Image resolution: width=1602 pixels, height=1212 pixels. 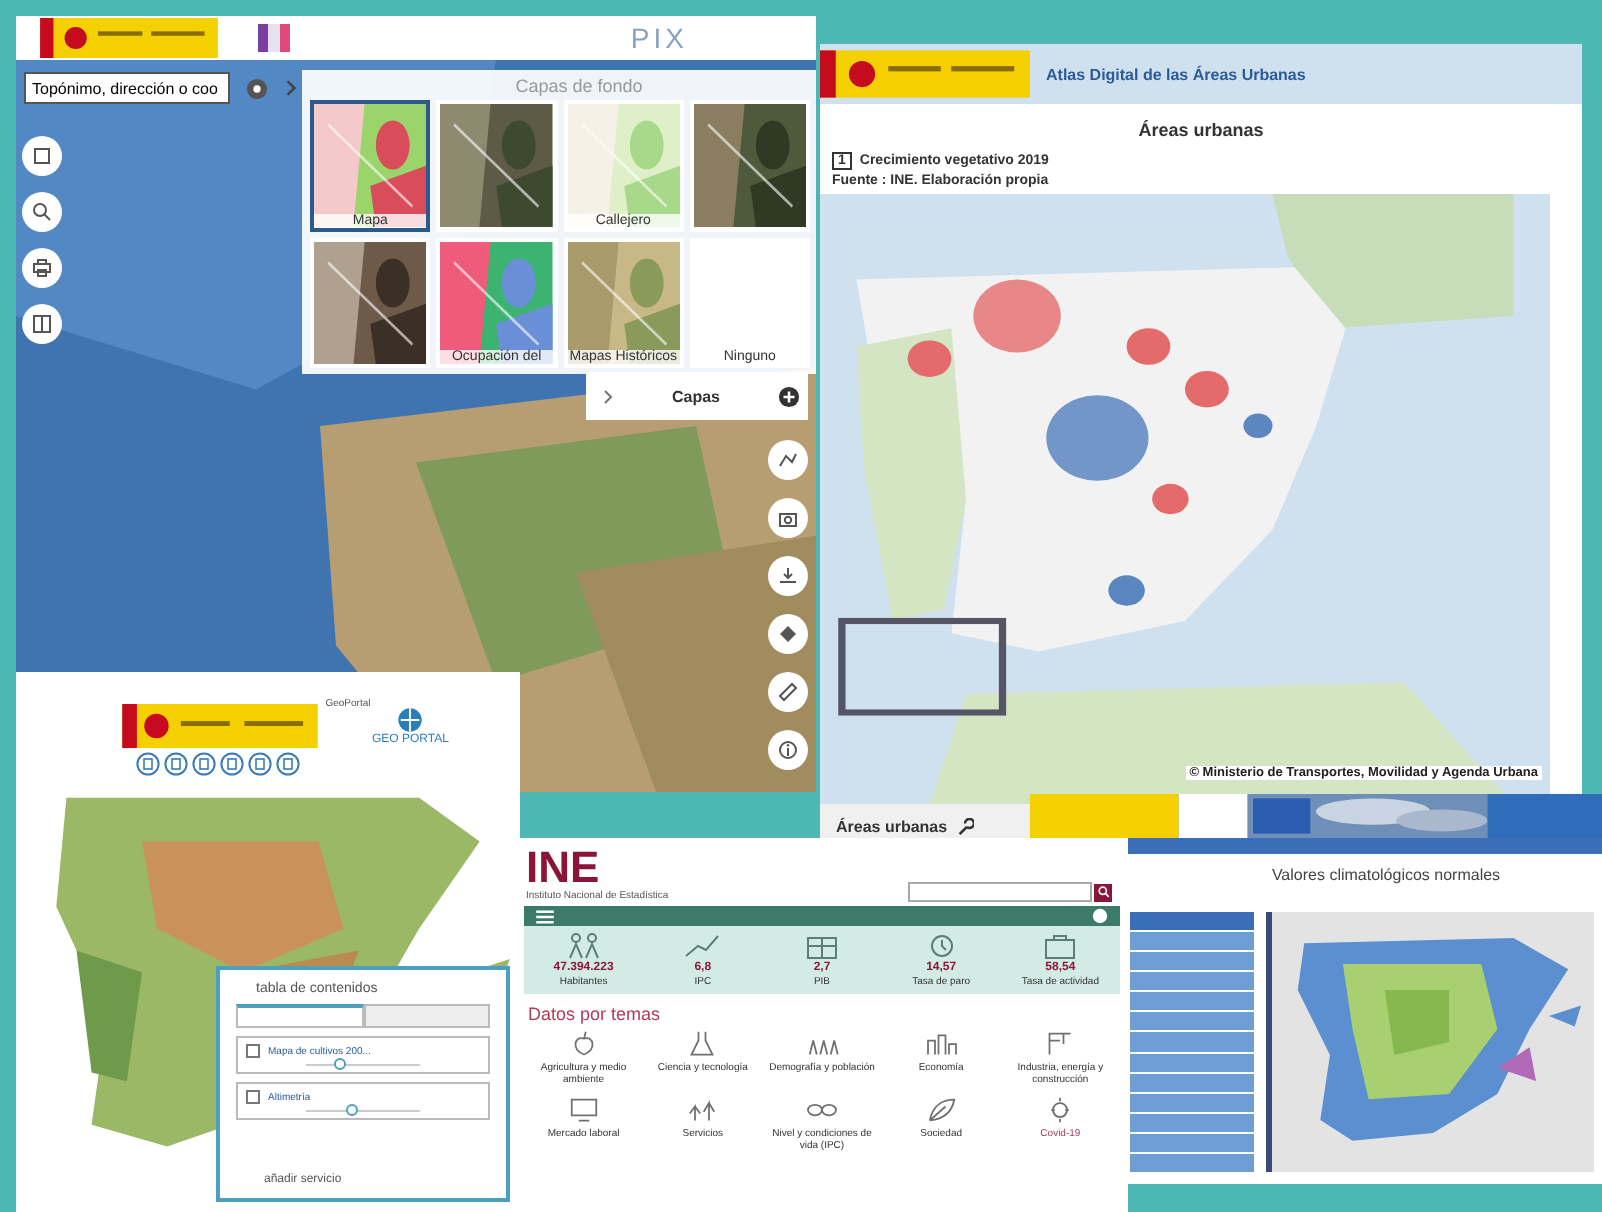 I want to click on search-field, so click(x=1000, y=892).